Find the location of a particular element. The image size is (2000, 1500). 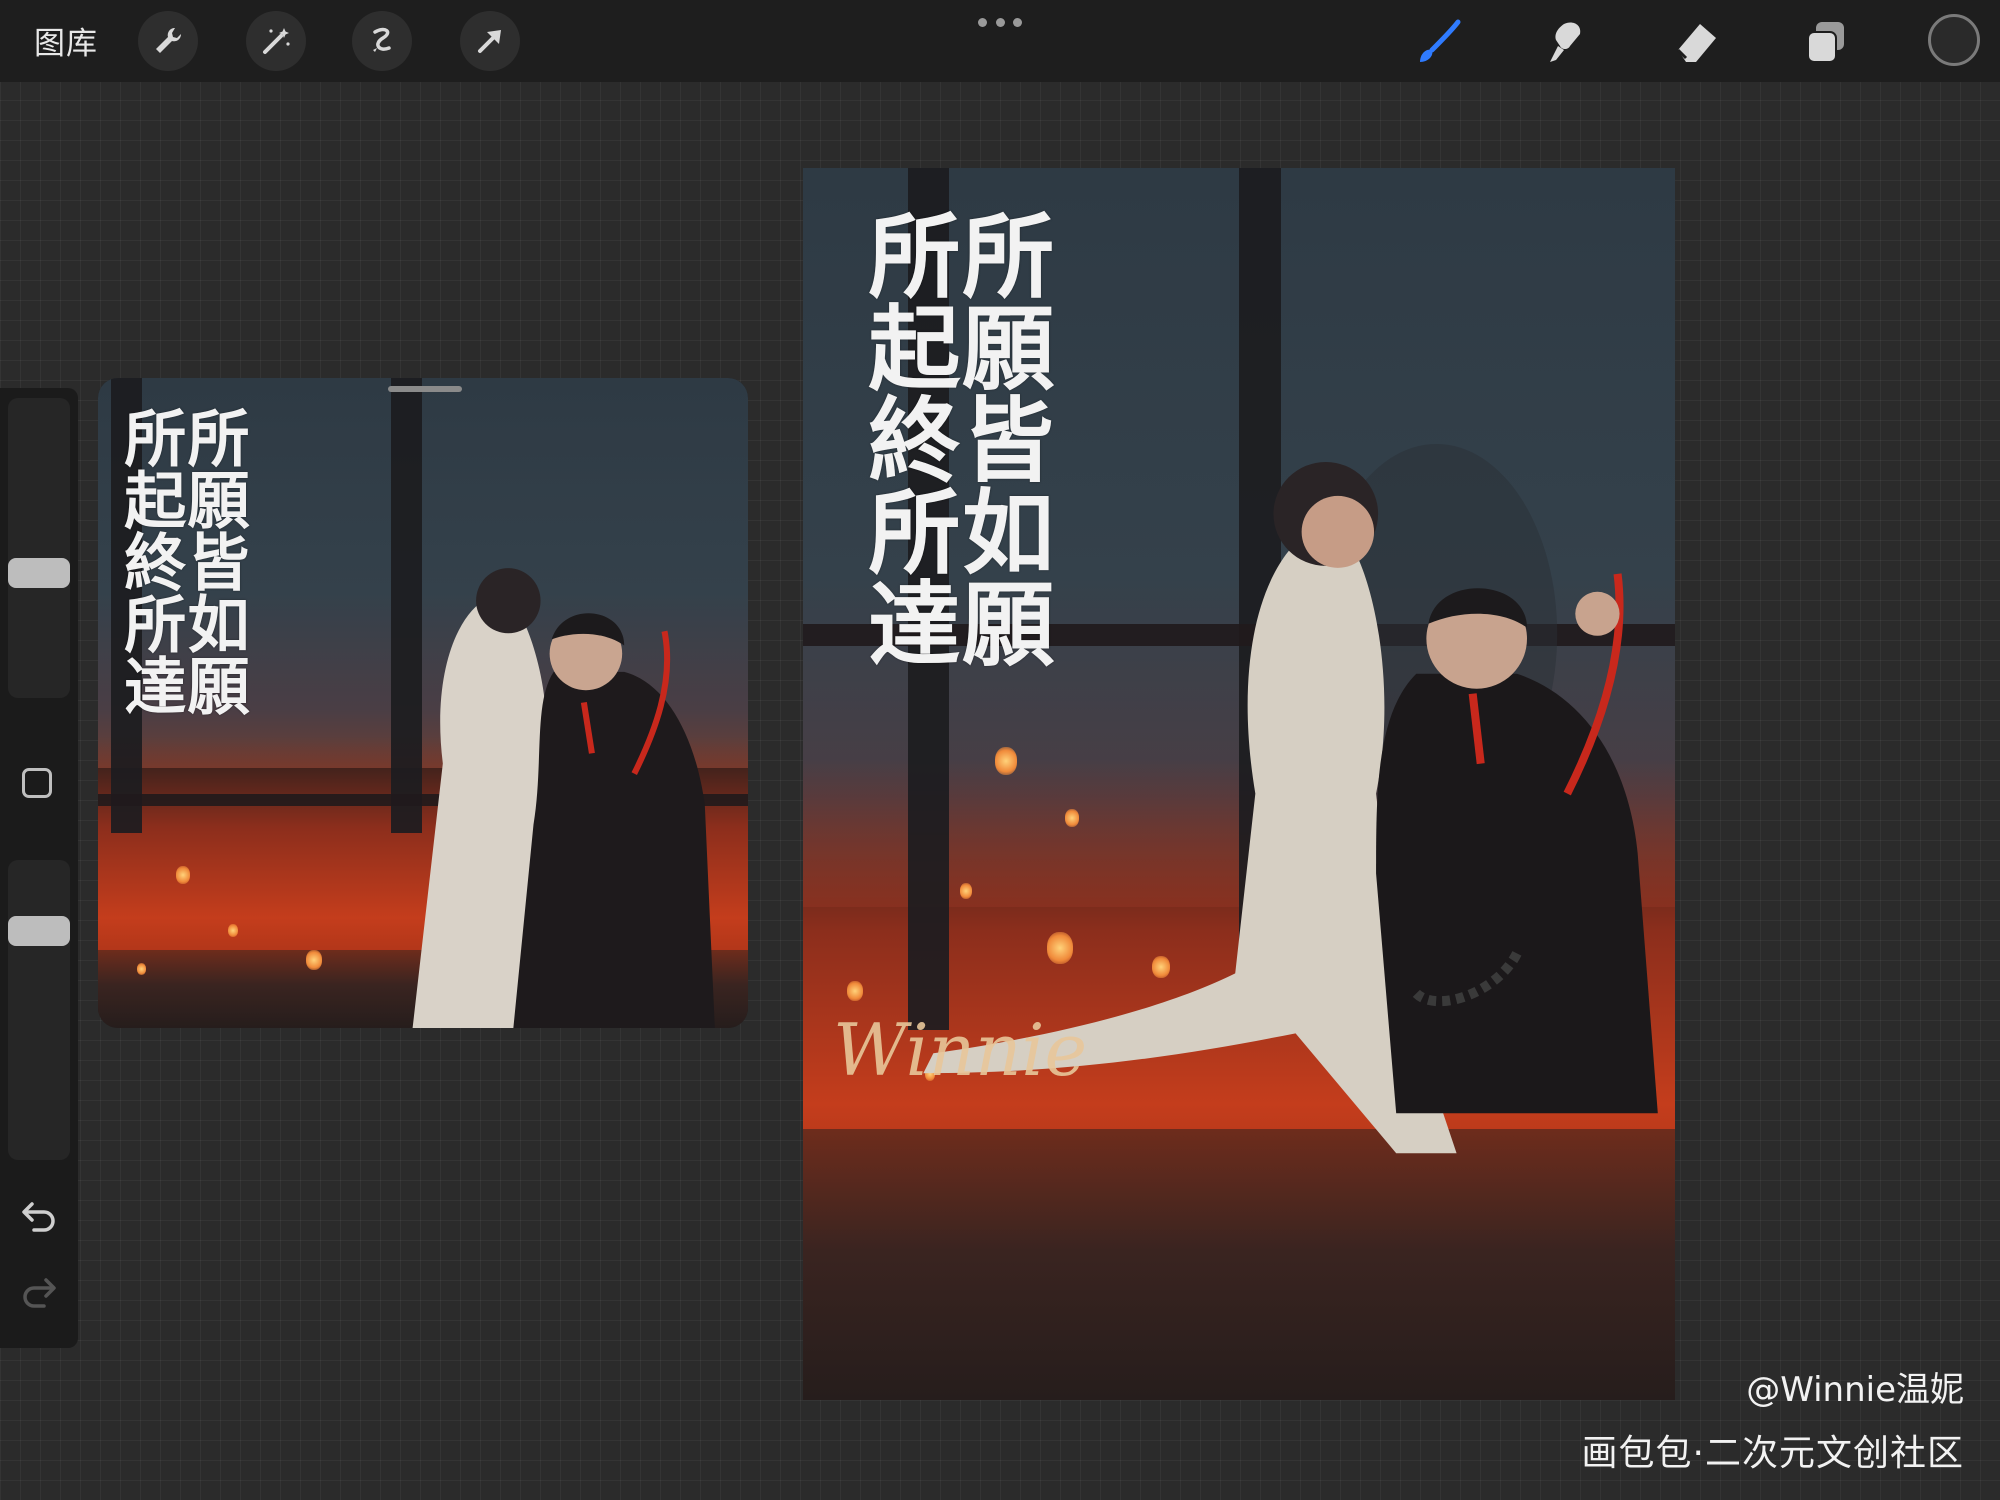

wrench-icon is located at coordinates (169, 40).